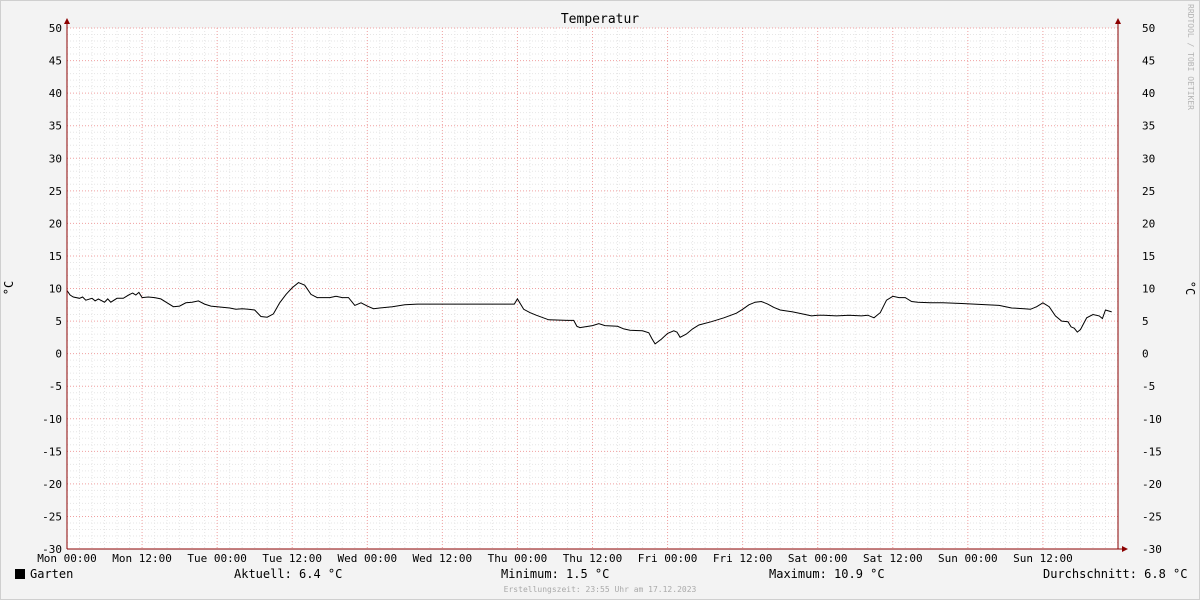 The height and width of the screenshot is (600, 1200). I want to click on y-tick-label-right: 5, so click(1145, 321).